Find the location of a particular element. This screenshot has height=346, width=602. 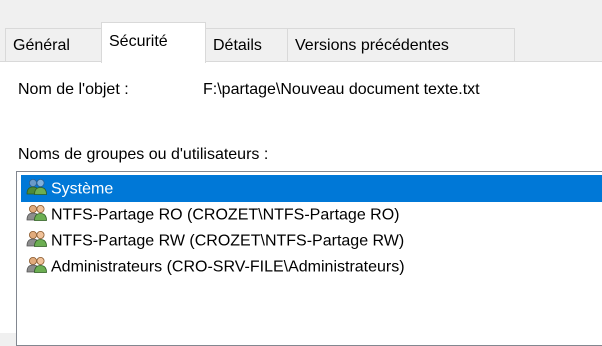

list-item-label: NTFS-Partage RO (CROZET\NTFS-Partage RO) is located at coordinates (225, 215).